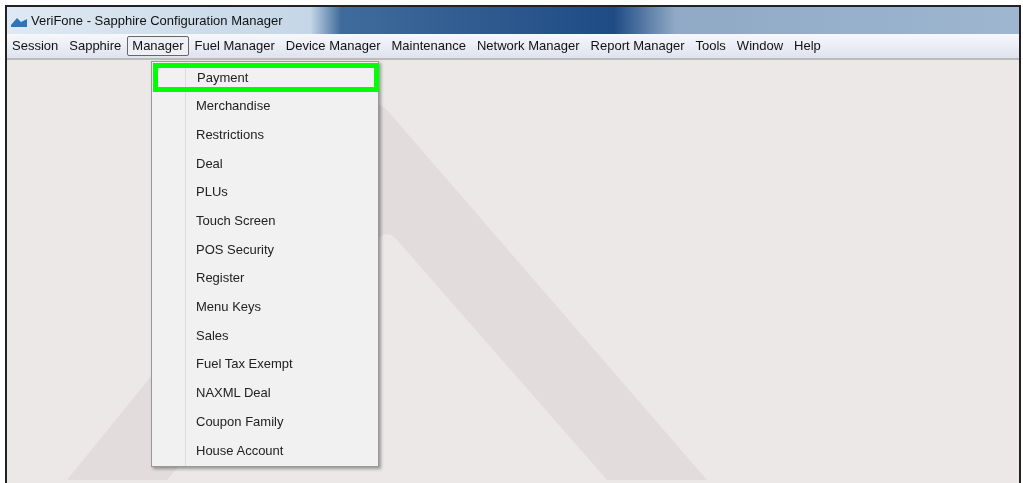 This screenshot has height=483, width=1023. I want to click on dropdown-item: Register, so click(265, 278).